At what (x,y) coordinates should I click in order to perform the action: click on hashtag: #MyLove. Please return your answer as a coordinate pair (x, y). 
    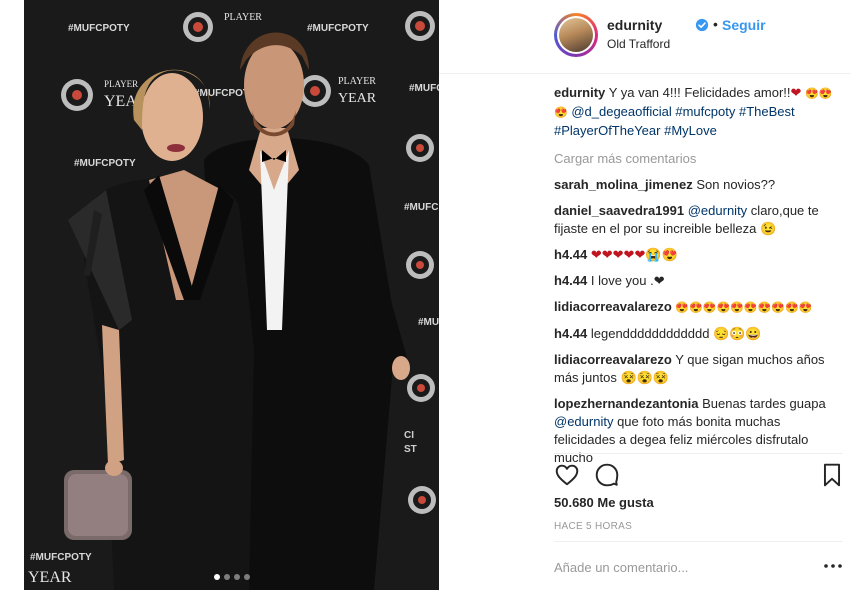
    Looking at the image, I should click on (690, 130).